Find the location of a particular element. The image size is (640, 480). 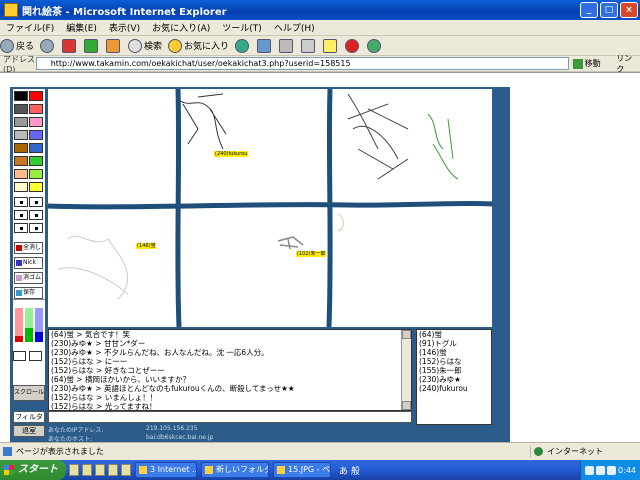

maximize-button: □ is located at coordinates (609, 10).